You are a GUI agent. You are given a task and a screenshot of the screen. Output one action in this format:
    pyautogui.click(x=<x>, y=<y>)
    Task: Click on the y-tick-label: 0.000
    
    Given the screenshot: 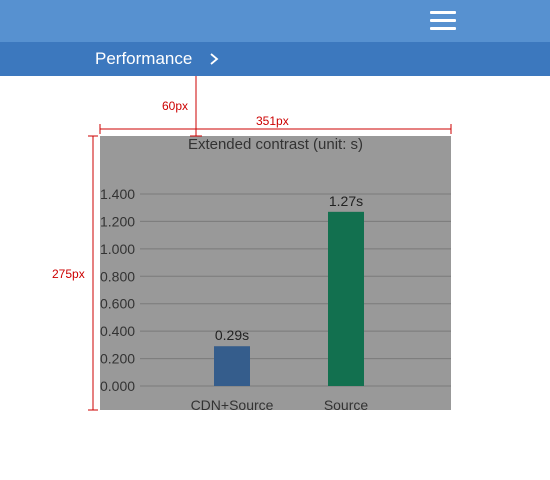 What is the action you would take?
    pyautogui.click(x=117, y=386)
    